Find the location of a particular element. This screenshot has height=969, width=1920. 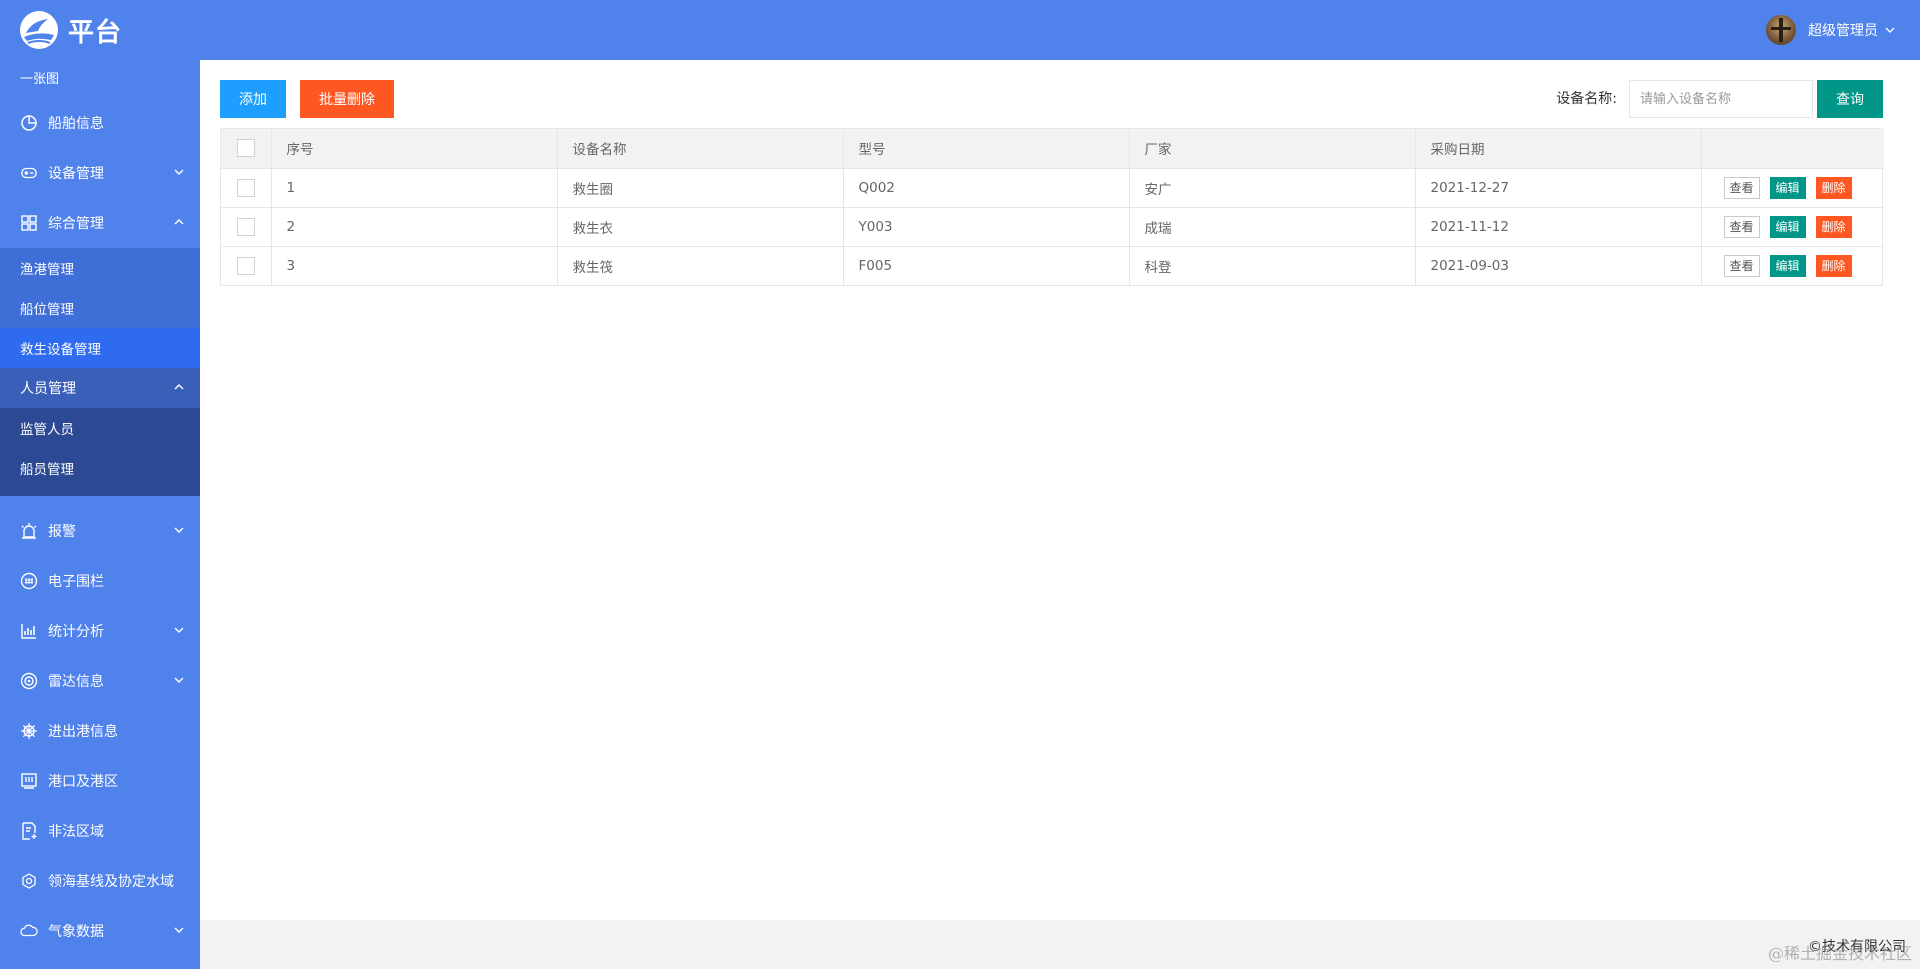

sidebar-item-radar: 雷达信息 is located at coordinates (100, 681).